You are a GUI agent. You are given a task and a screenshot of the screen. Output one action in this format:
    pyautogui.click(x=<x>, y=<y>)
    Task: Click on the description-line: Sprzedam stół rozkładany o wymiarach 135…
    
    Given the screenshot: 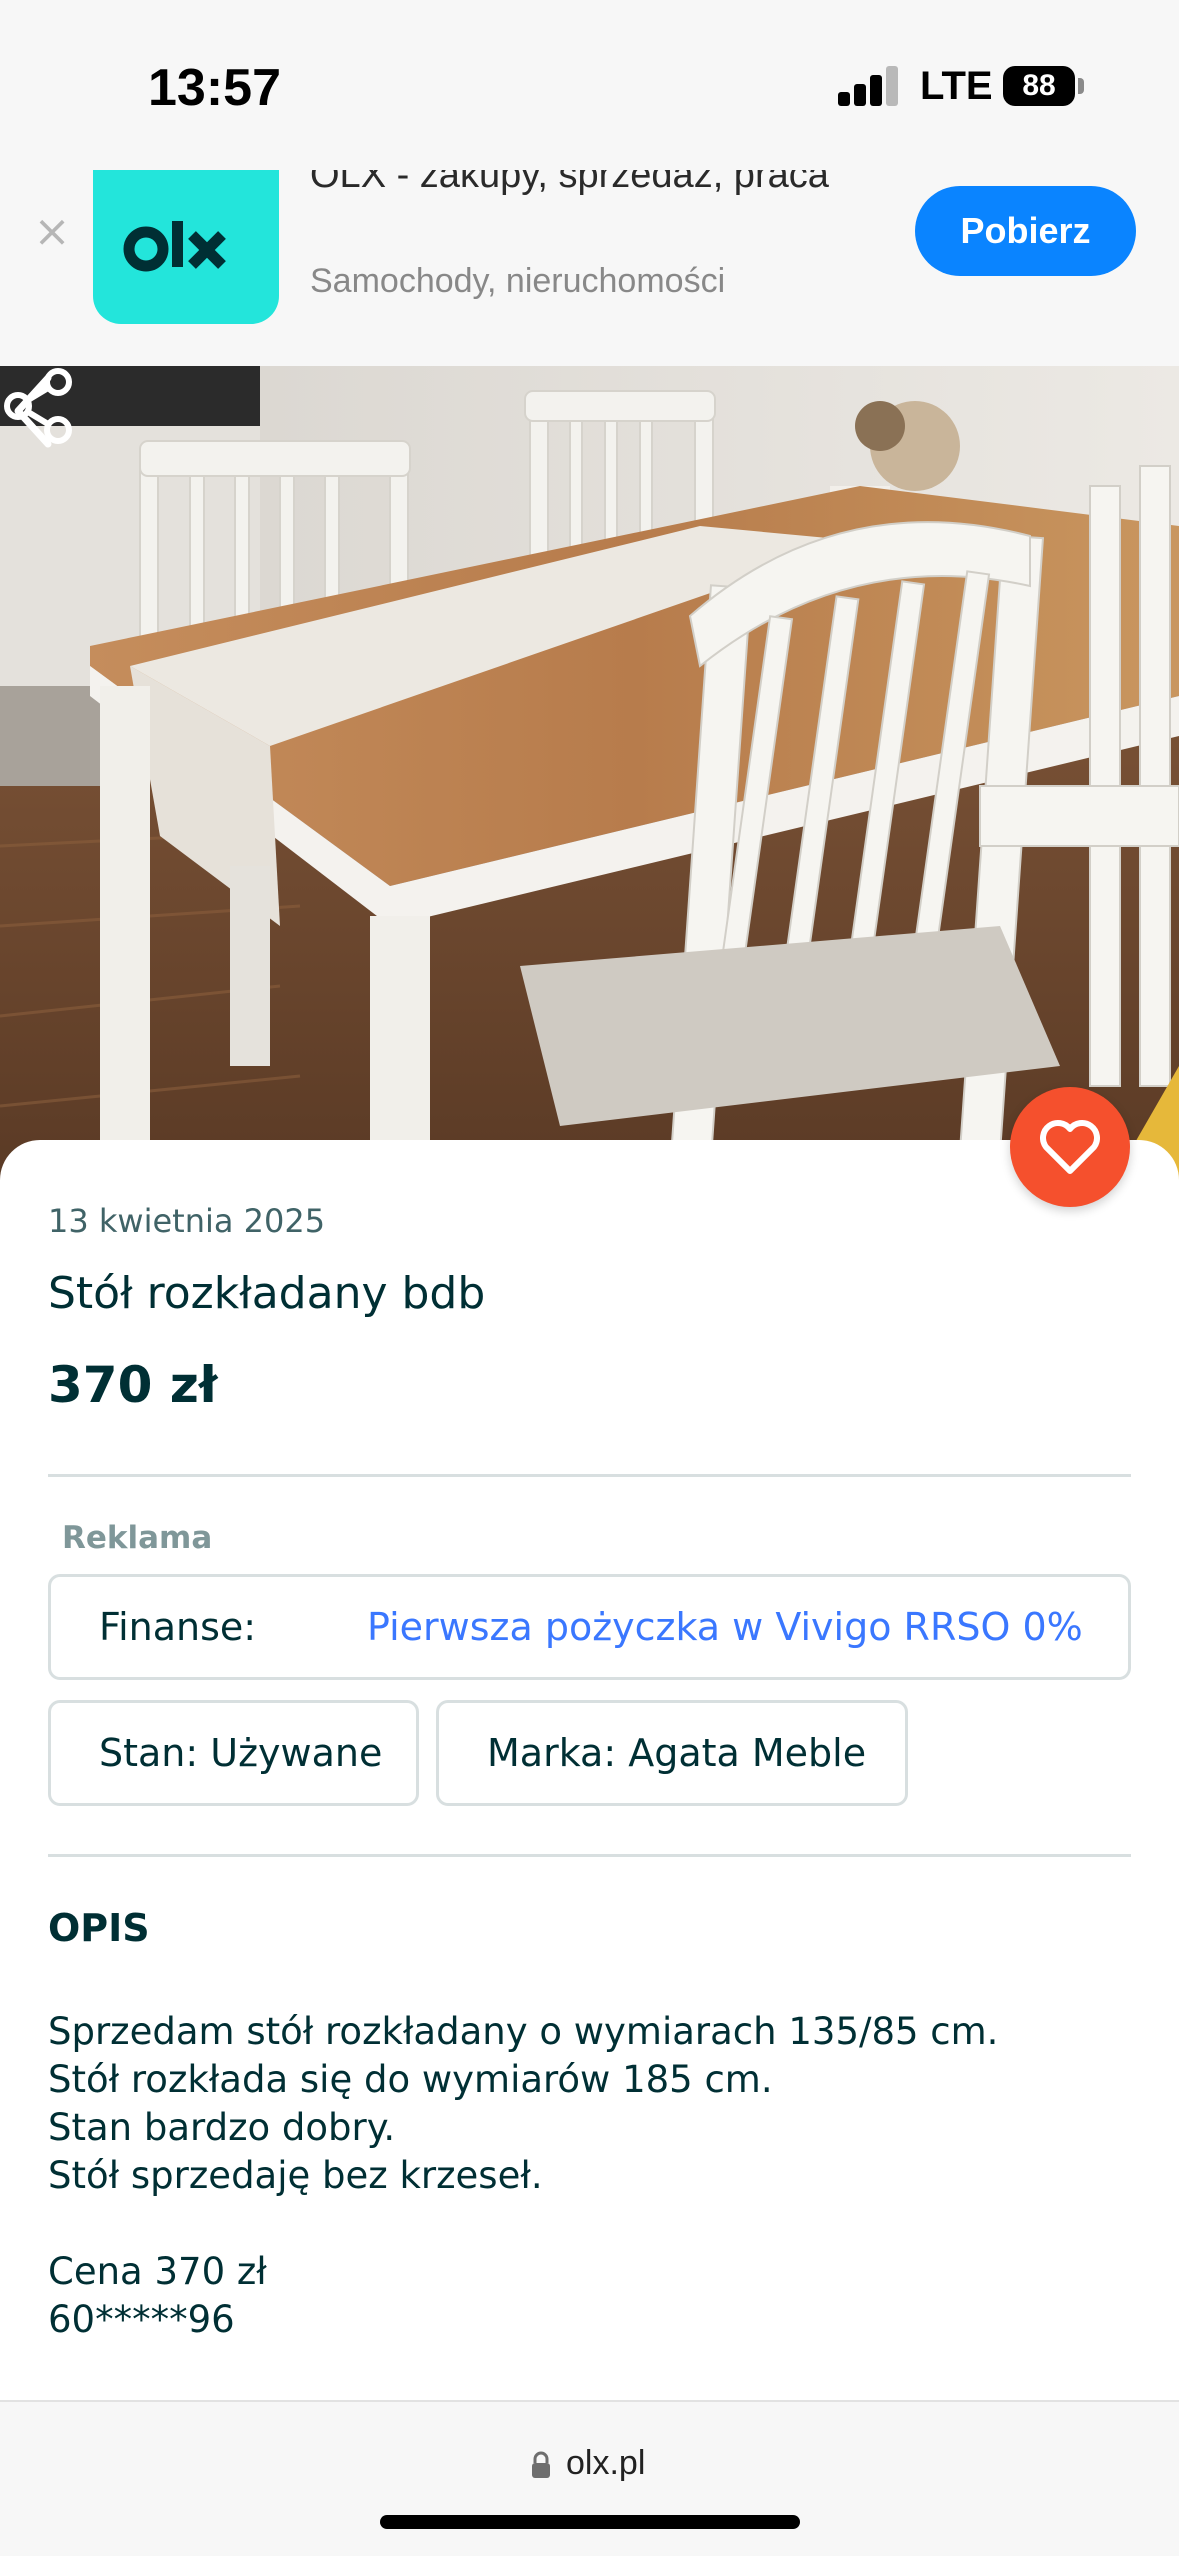 What is the action you would take?
    pyautogui.click(x=523, y=2031)
    